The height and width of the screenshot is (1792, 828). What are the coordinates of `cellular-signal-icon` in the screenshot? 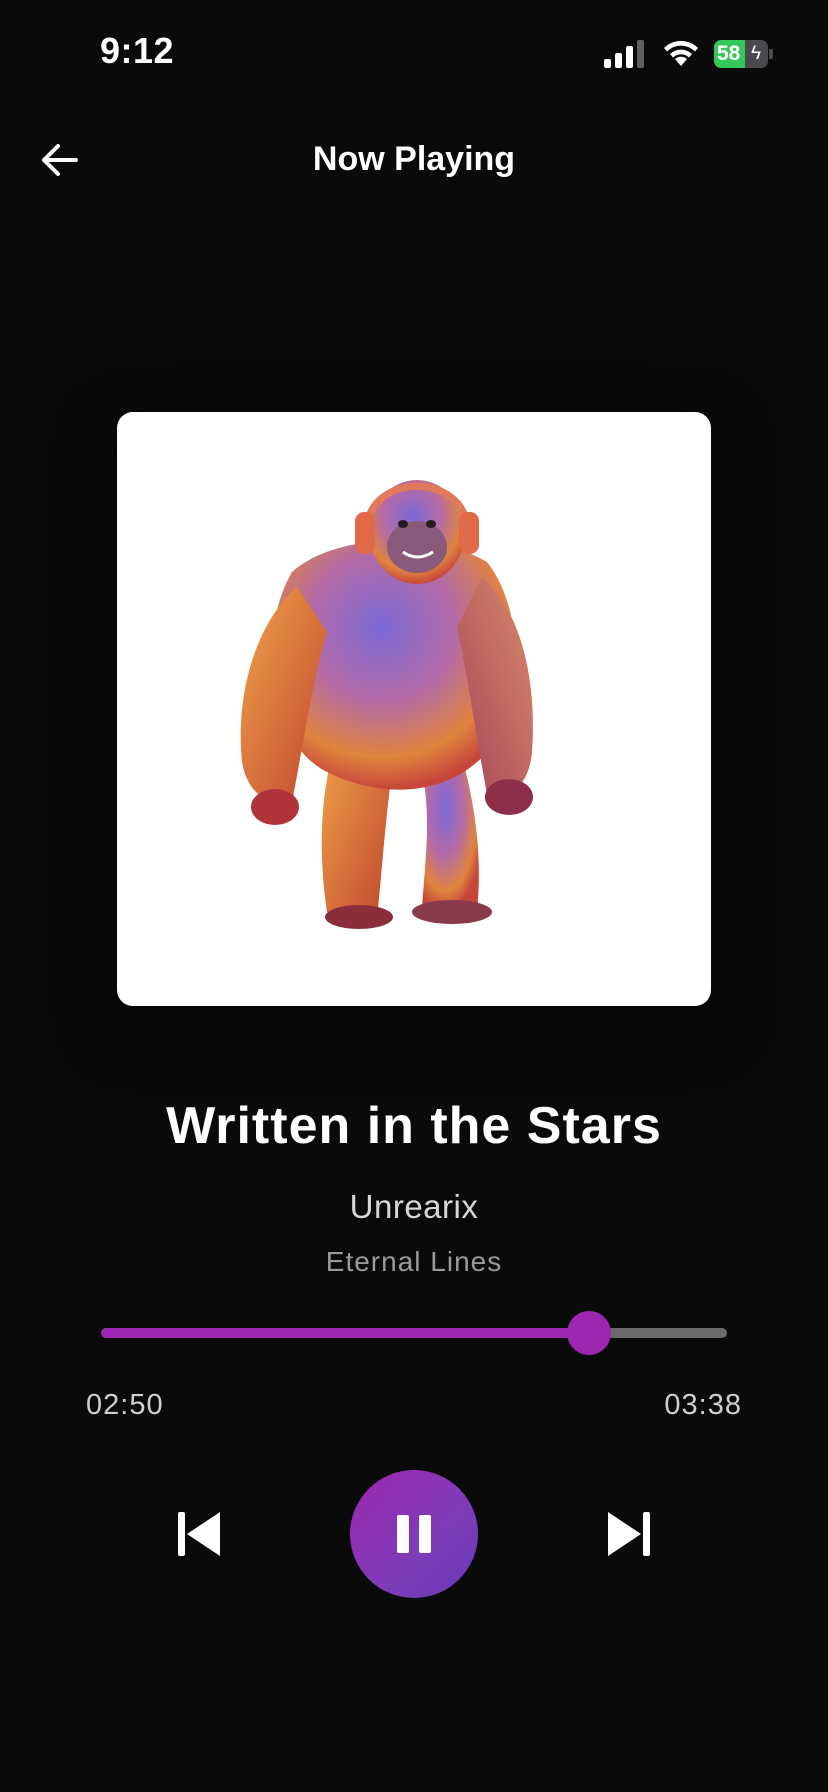 It's located at (624, 54).